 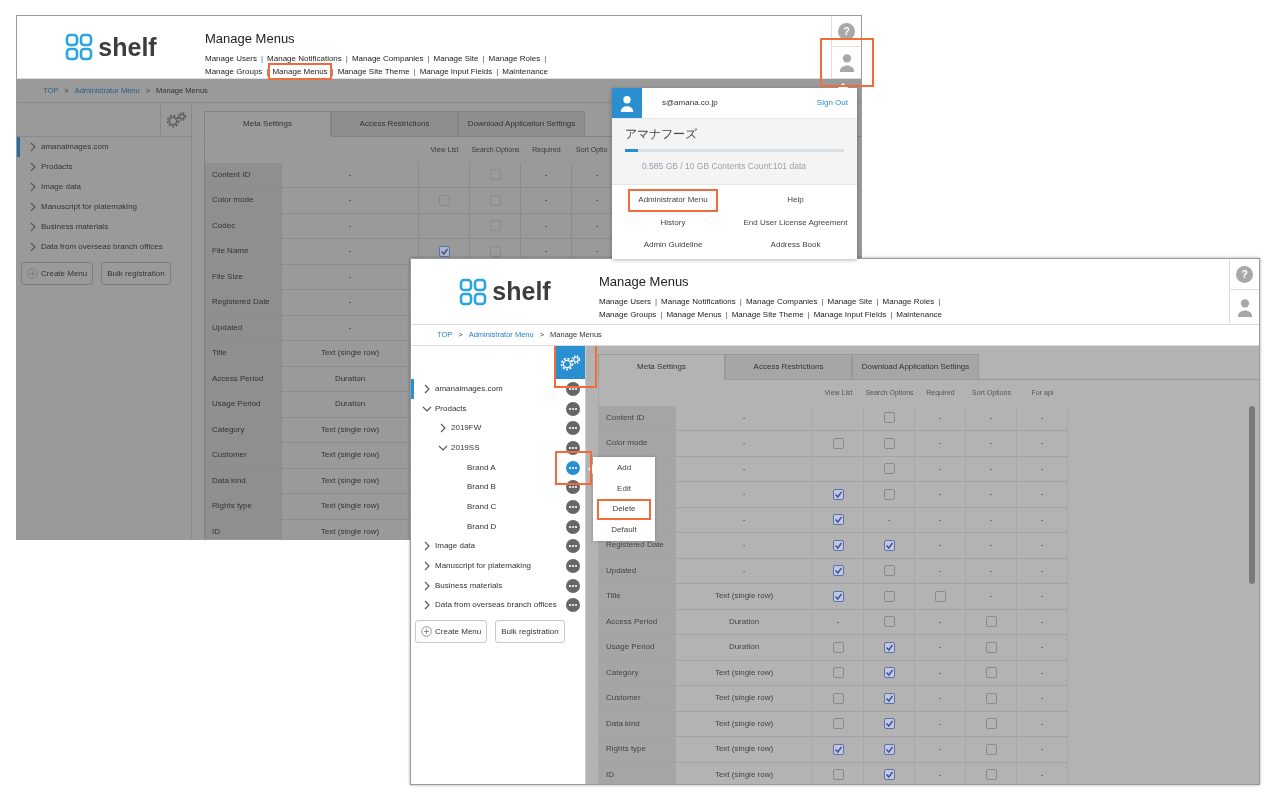 What do you see at coordinates (624, 468) in the screenshot?
I see `menu-item: Add` at bounding box center [624, 468].